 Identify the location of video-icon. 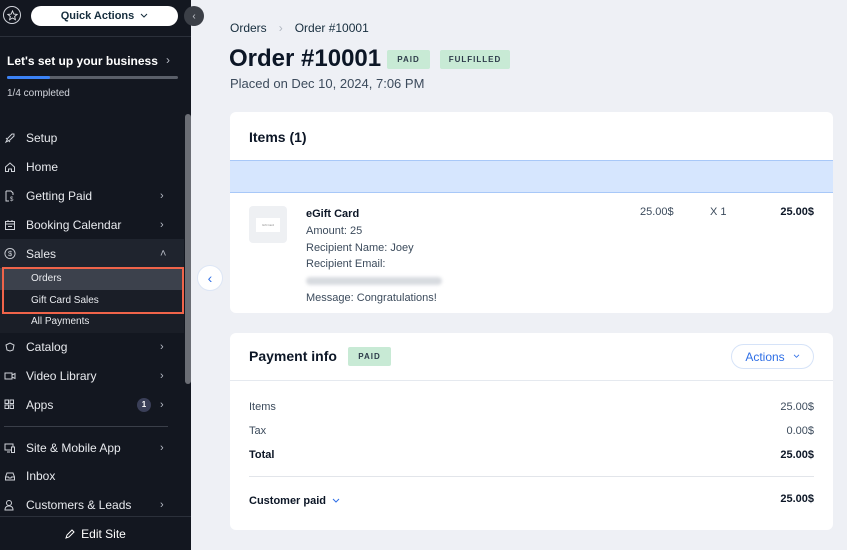
(10, 376).